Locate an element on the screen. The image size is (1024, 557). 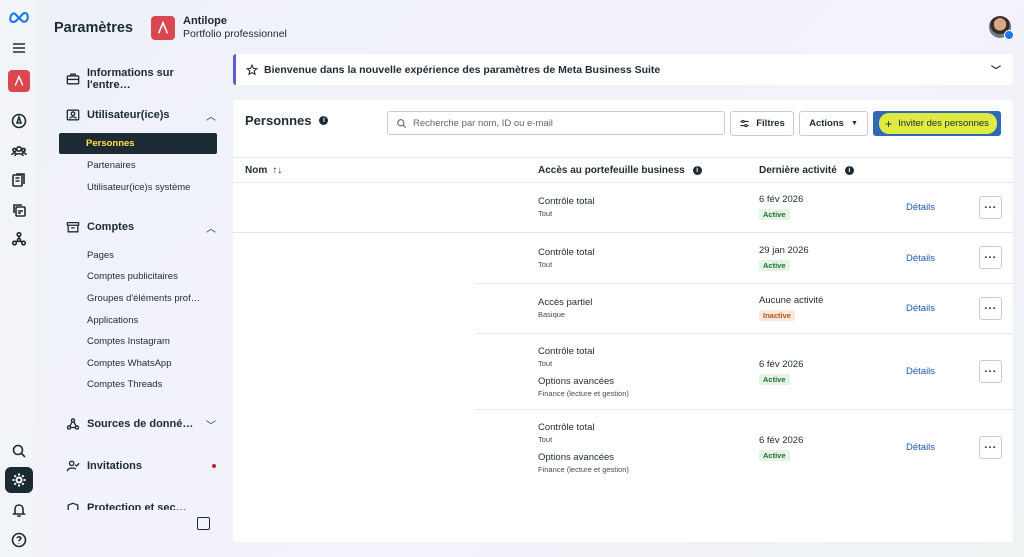
caret-down-icon: ▼ is located at coordinates (854, 123).